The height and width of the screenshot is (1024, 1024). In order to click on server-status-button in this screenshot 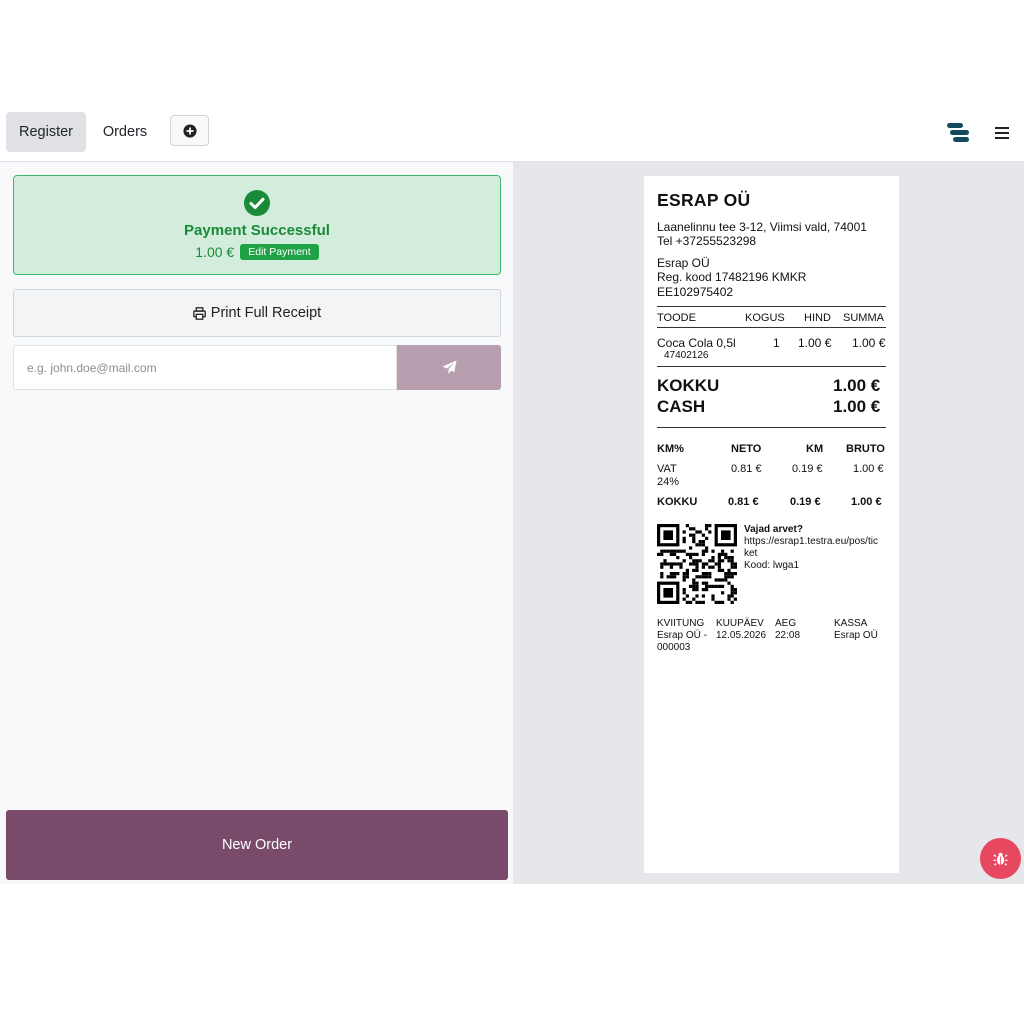, I will do `click(958, 133)`.